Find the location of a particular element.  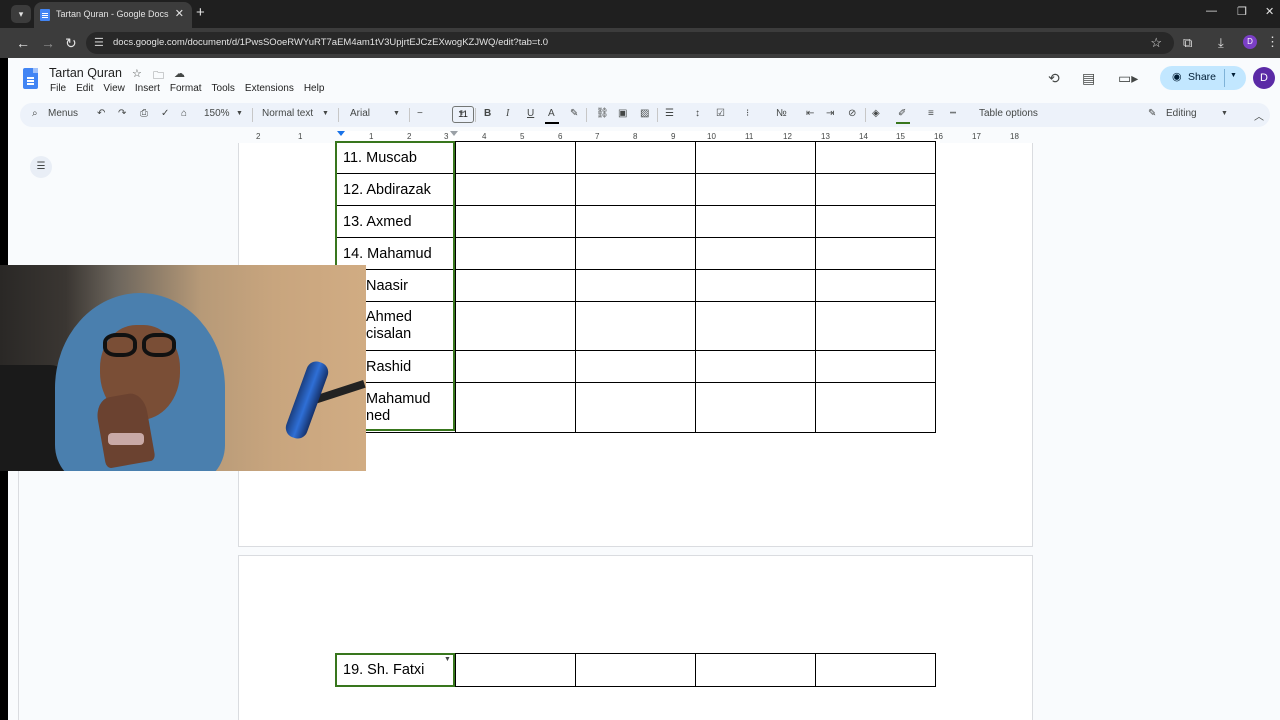

add-comment-icon: ▣ is located at coordinates (622, 113).